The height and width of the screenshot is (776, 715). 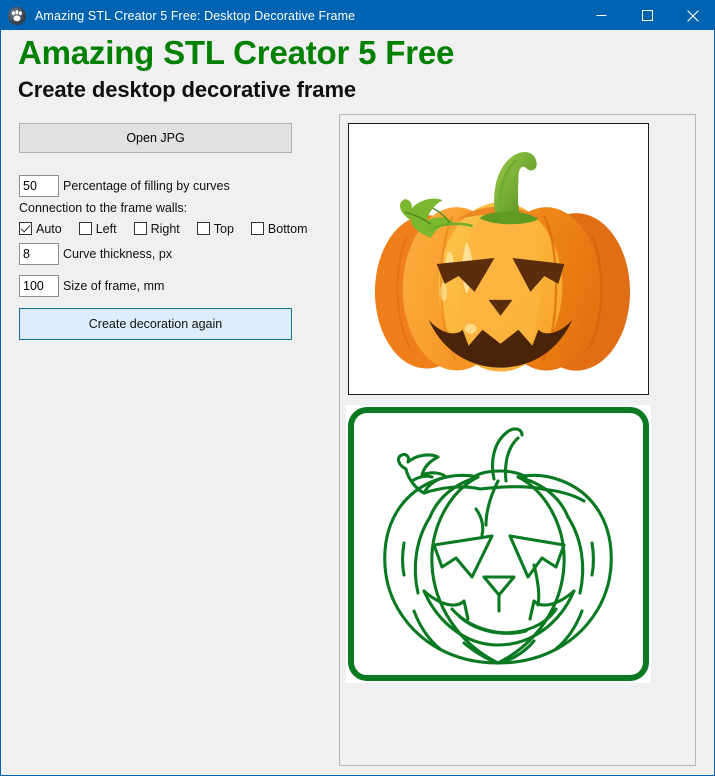 I want to click on checkbox-right-label: Right, so click(x=165, y=228).